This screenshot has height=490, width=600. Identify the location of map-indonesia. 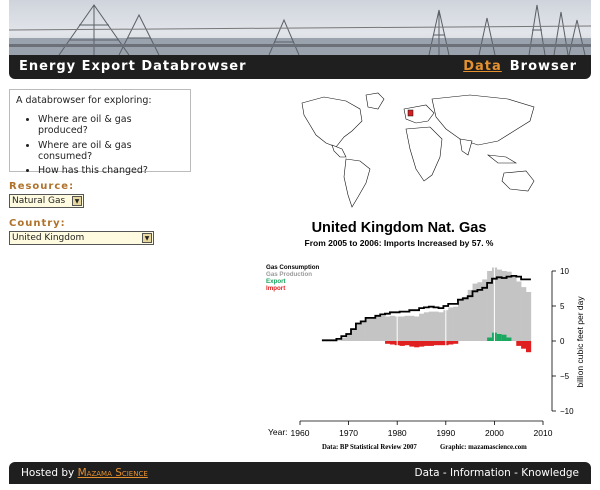
(502, 159).